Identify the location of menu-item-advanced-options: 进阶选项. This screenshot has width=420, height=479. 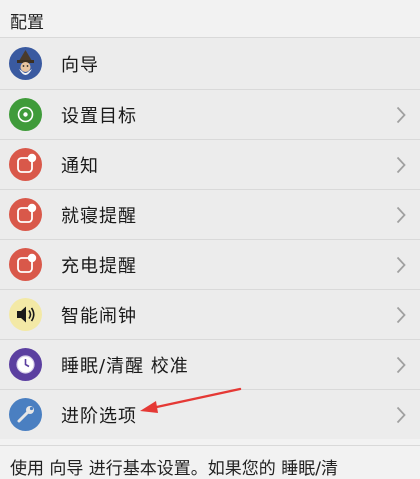
(210, 414).